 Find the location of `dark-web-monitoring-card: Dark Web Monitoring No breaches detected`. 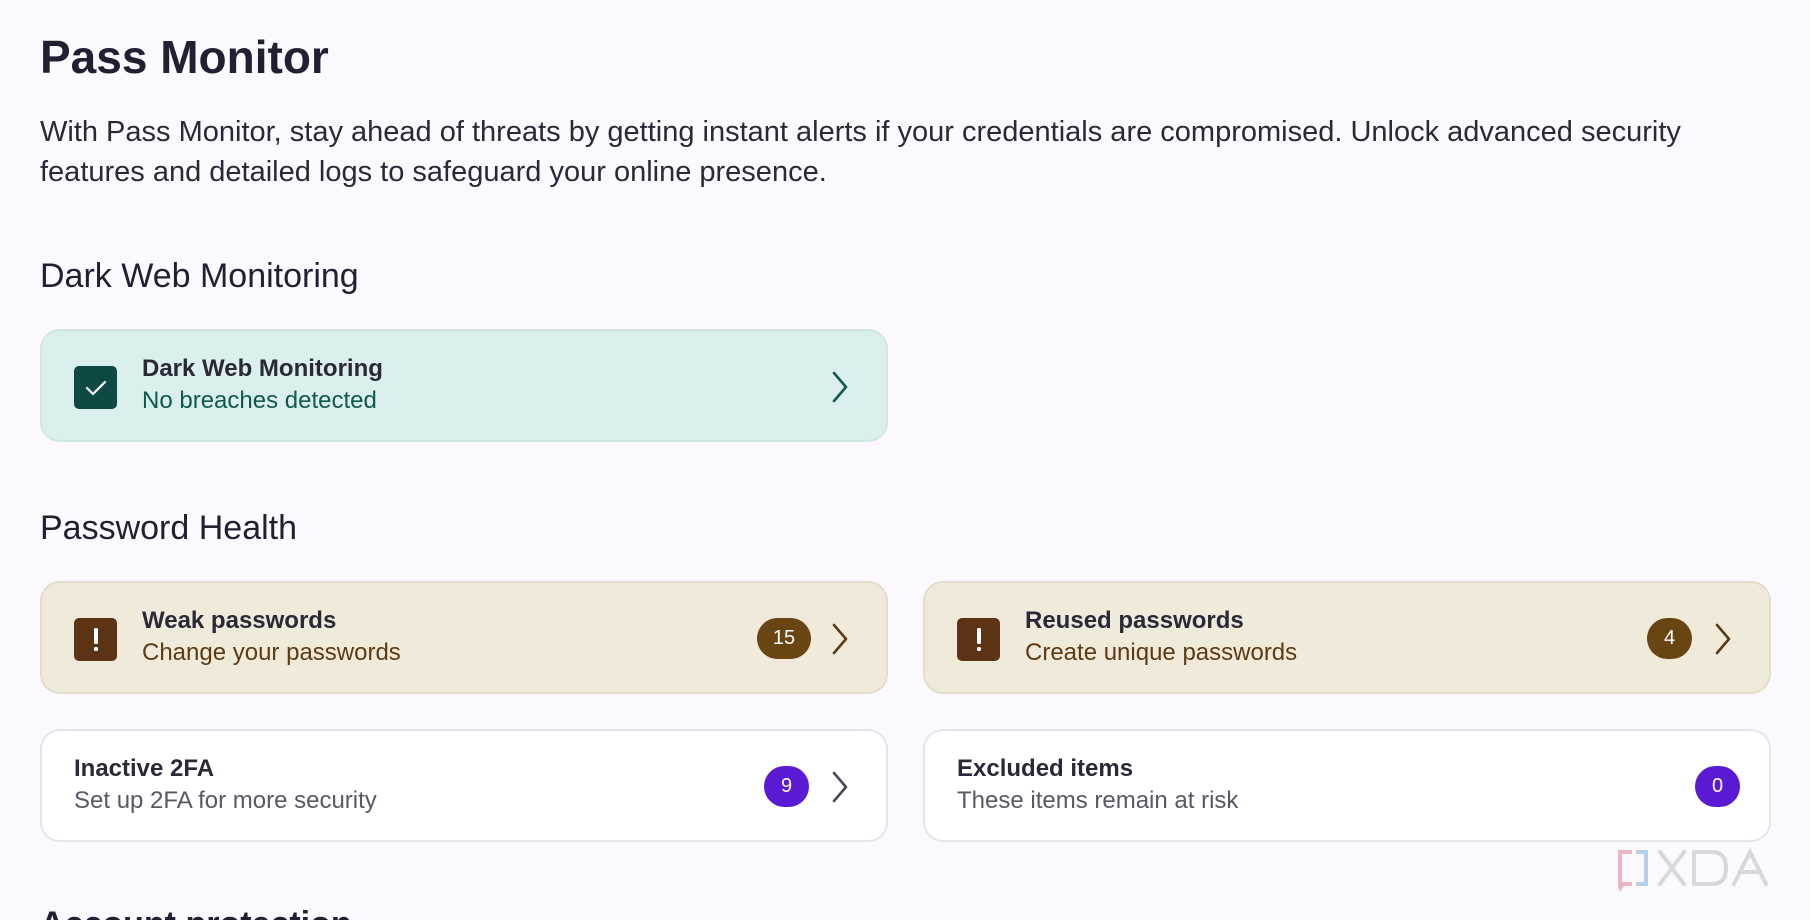

dark-web-monitoring-card: Dark Web Monitoring No breaches detected is located at coordinates (464, 385).